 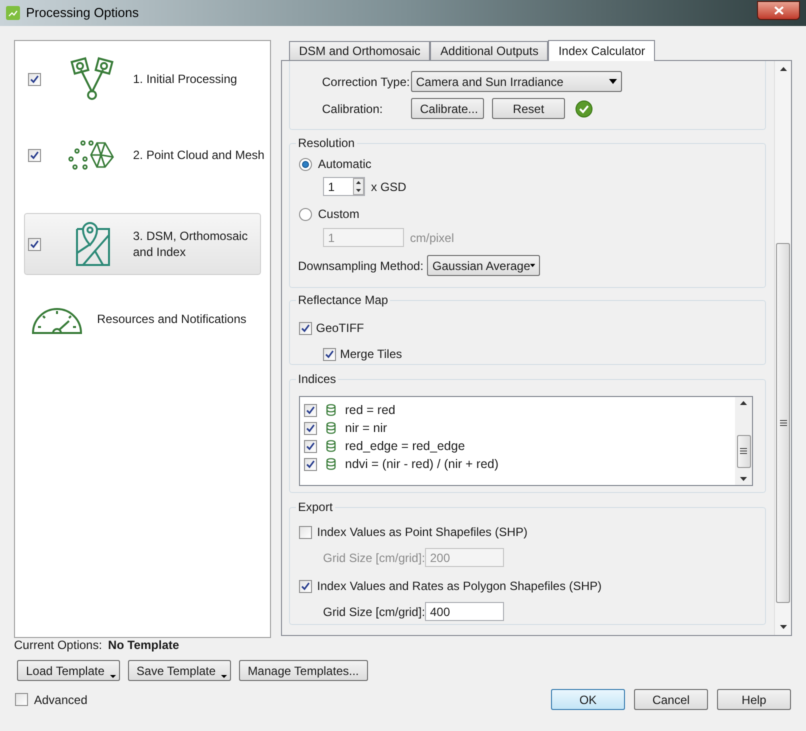 I want to click on dropdown: Camera and Sun Irradiance, so click(x=516, y=81).